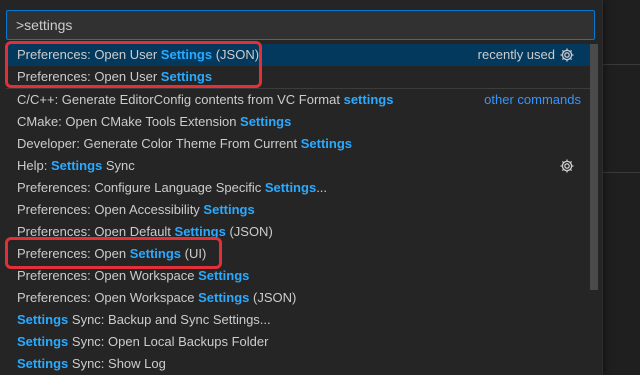  I want to click on command-label: Preferences: Configure Language Specific, so click(141, 187).